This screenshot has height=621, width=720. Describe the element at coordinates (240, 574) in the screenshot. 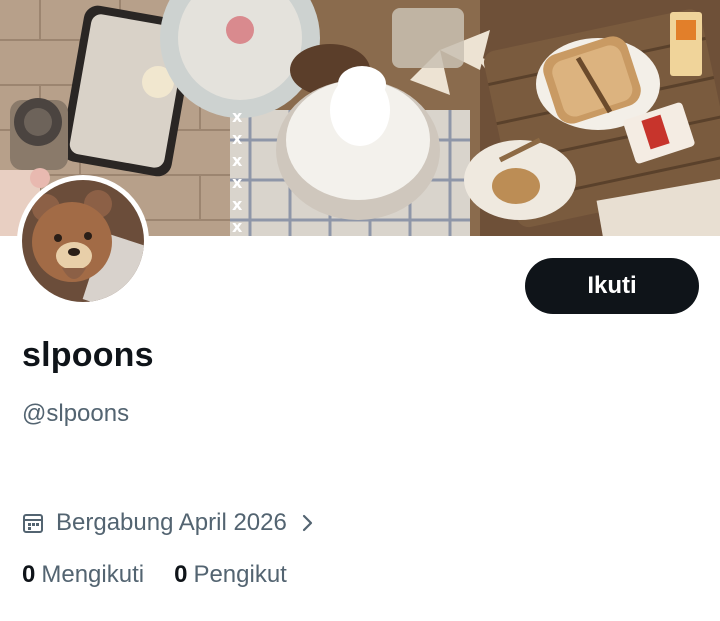

I see `followers-label: Pengikut` at that location.